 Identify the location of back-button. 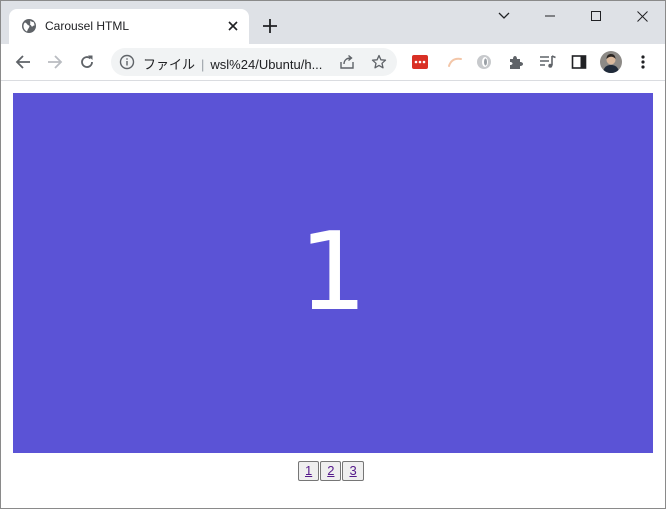
(23, 62).